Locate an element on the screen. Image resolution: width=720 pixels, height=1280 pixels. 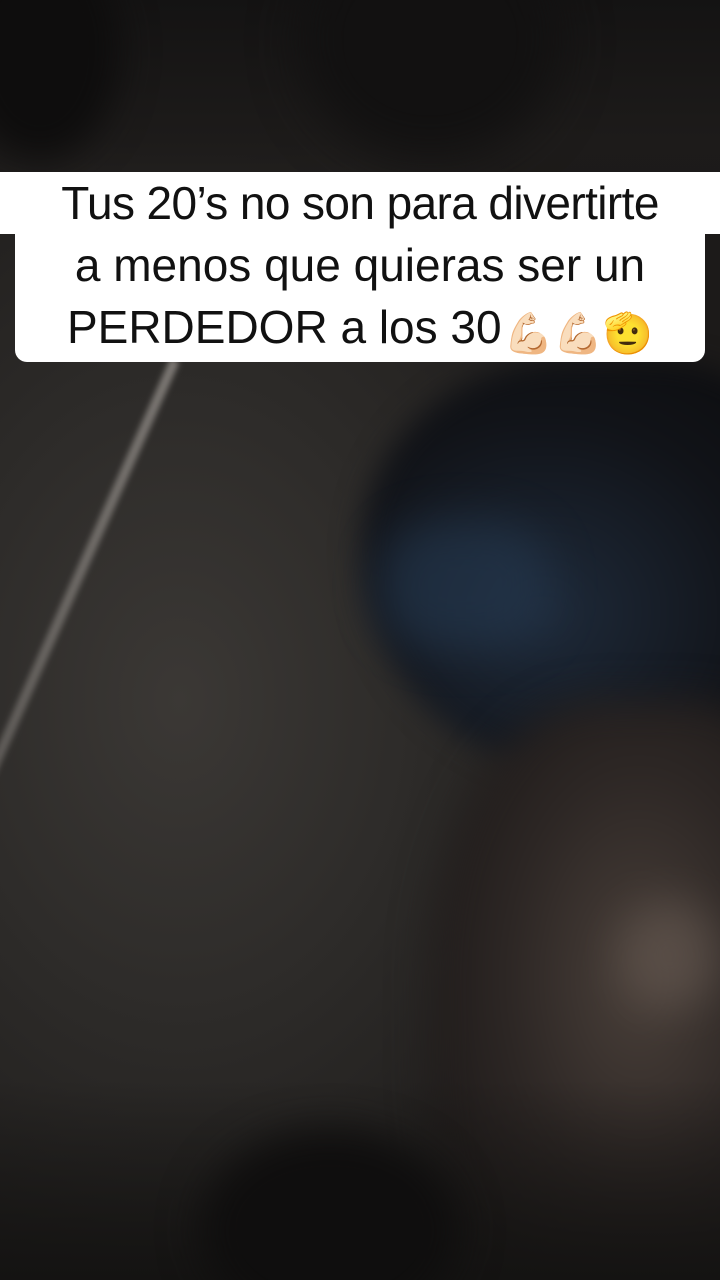
caption-line-1: Tus 20’s no son para divertirte is located at coordinates (360, 203).